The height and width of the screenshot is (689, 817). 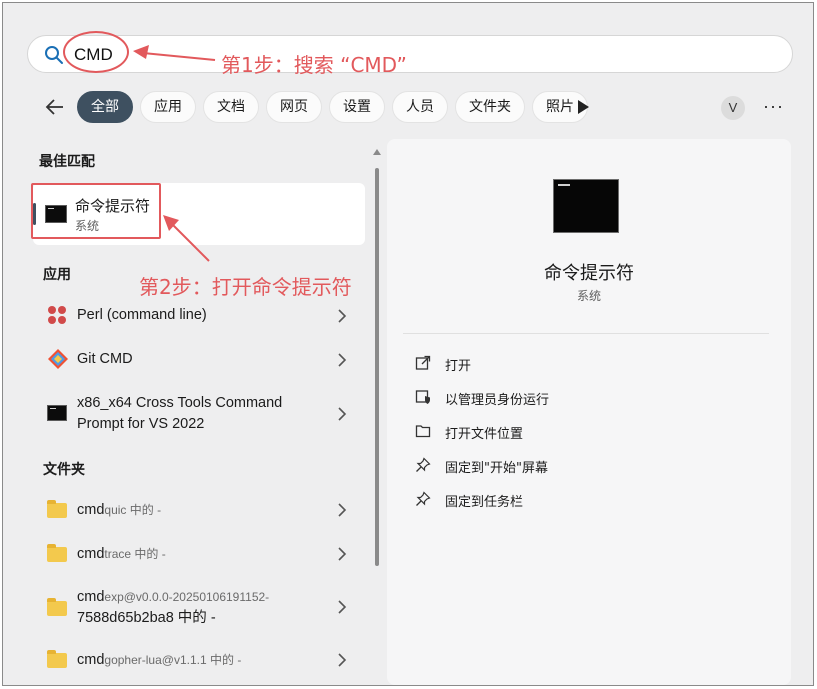 What do you see at coordinates (54, 55) in the screenshot?
I see `search-icon` at bounding box center [54, 55].